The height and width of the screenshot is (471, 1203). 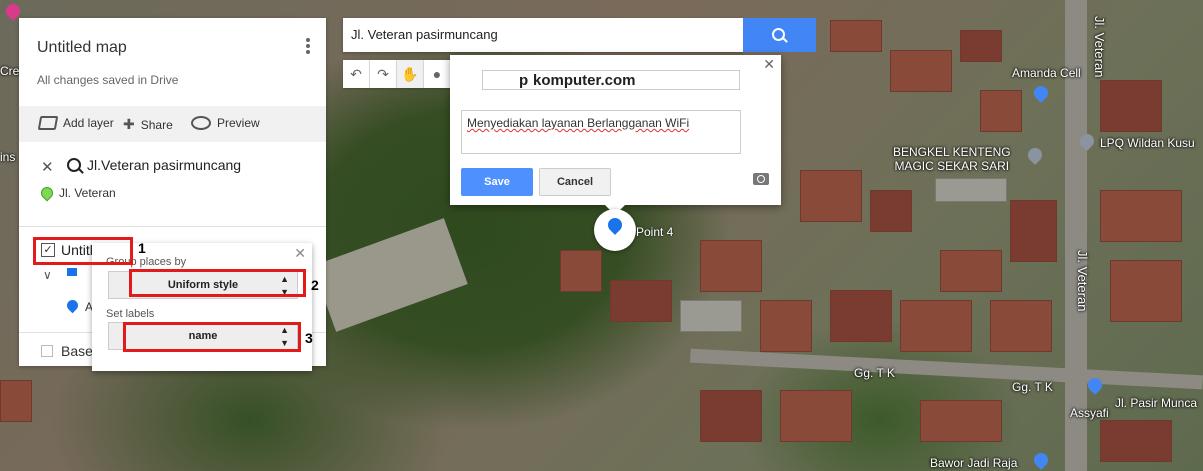 I want to click on base-map-row: Base, so click(x=67, y=351).